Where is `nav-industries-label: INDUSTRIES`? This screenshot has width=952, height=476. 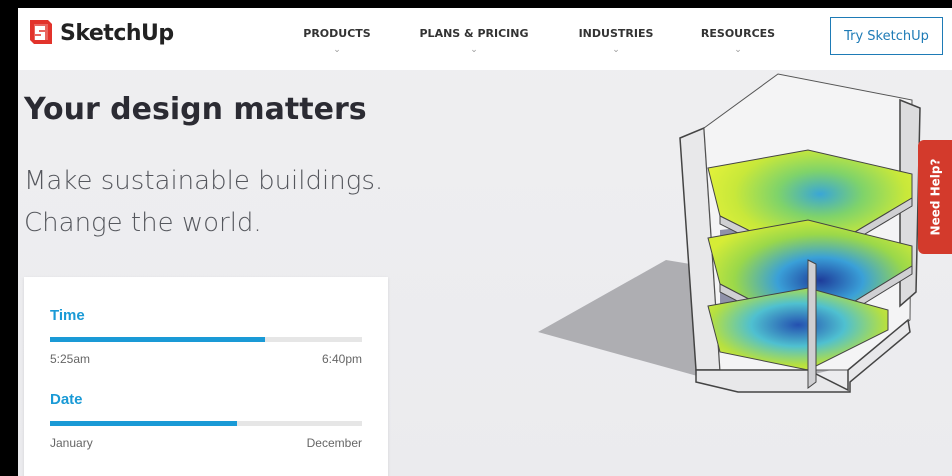 nav-industries-label: INDUSTRIES is located at coordinates (616, 33).